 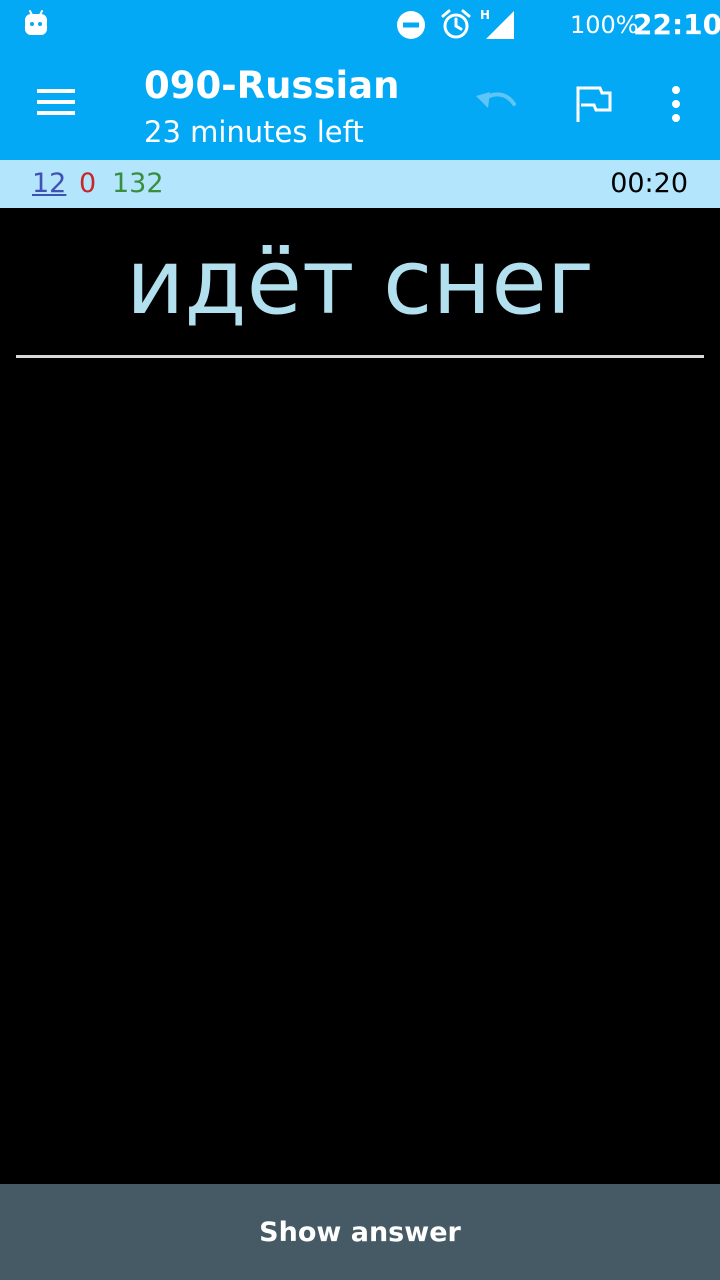 I want to click on card-question: идёт снег, so click(x=360, y=282).